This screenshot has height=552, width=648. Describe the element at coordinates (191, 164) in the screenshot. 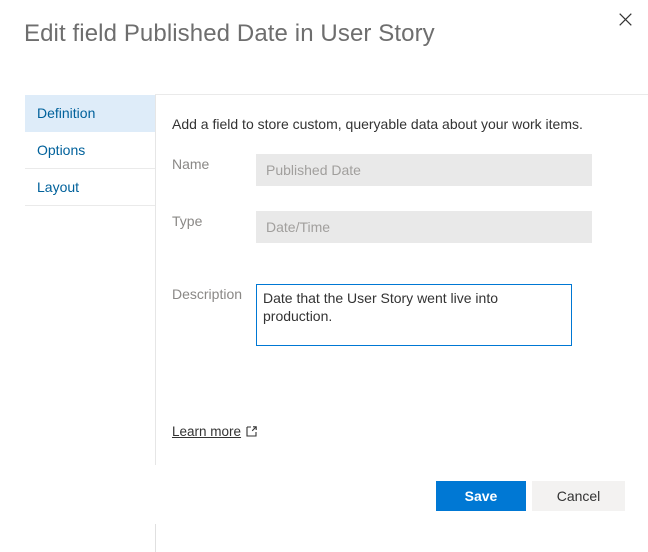

I see `name-label: Name` at that location.